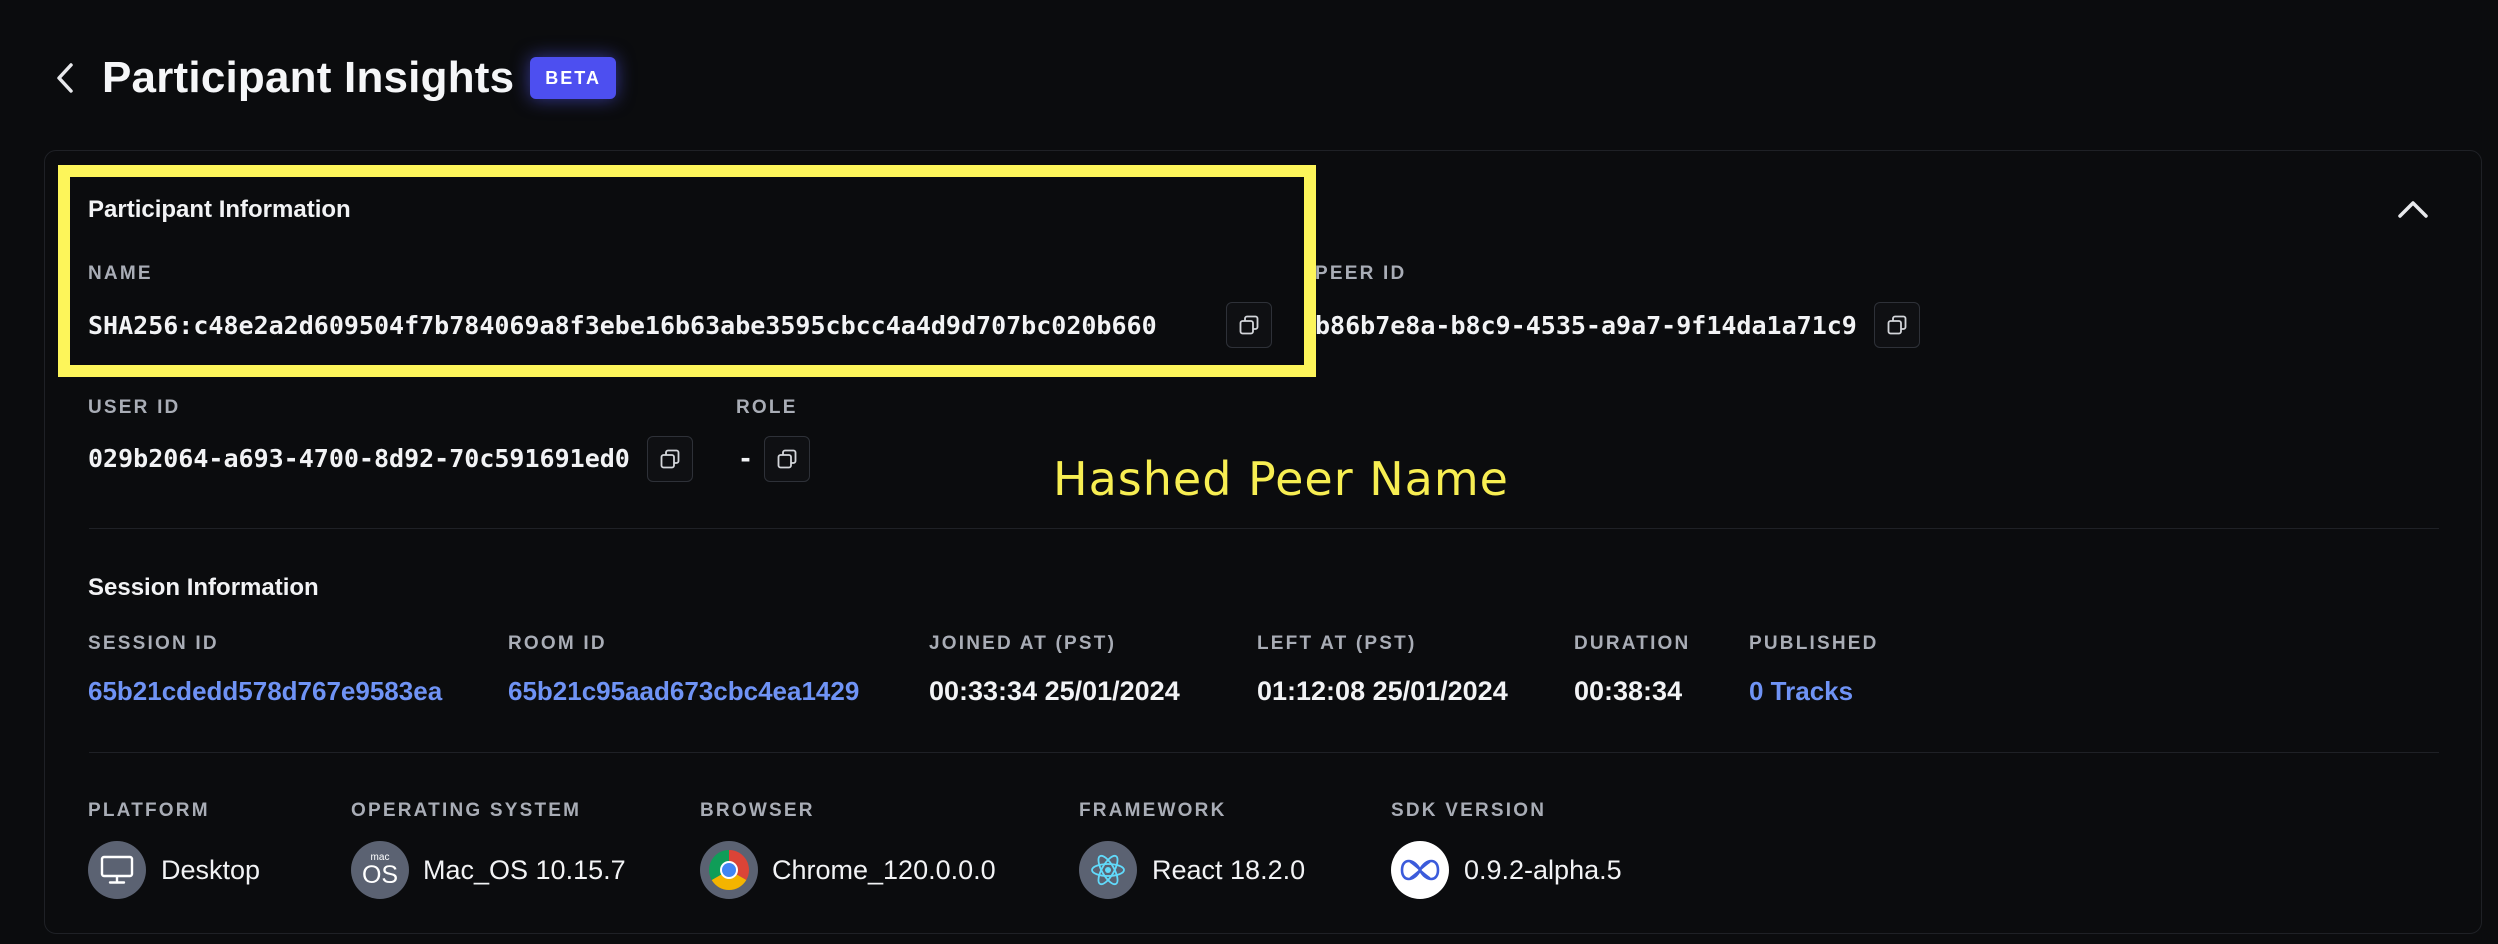  What do you see at coordinates (1469, 810) in the screenshot?
I see `sdk-version-label: SDK VERSION` at bounding box center [1469, 810].